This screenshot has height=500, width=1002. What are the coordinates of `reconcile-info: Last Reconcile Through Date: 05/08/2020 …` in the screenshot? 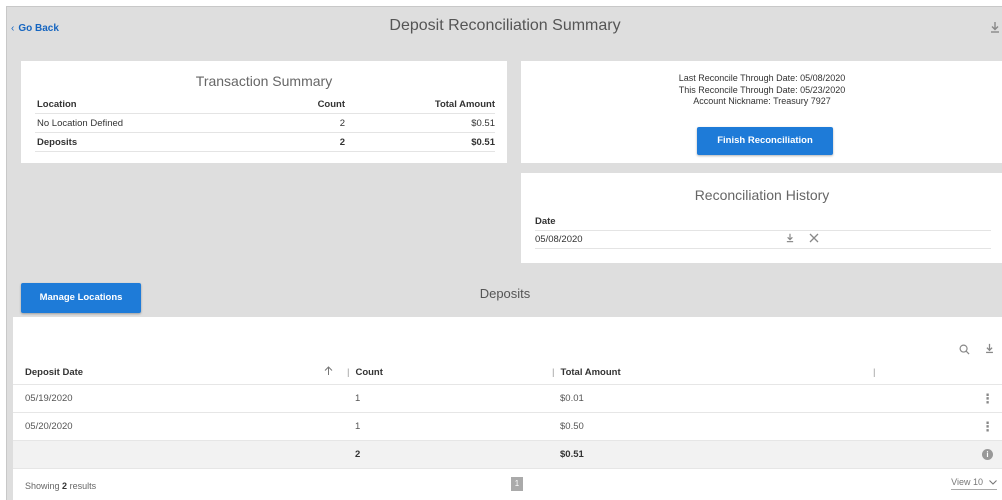 It's located at (761, 90).